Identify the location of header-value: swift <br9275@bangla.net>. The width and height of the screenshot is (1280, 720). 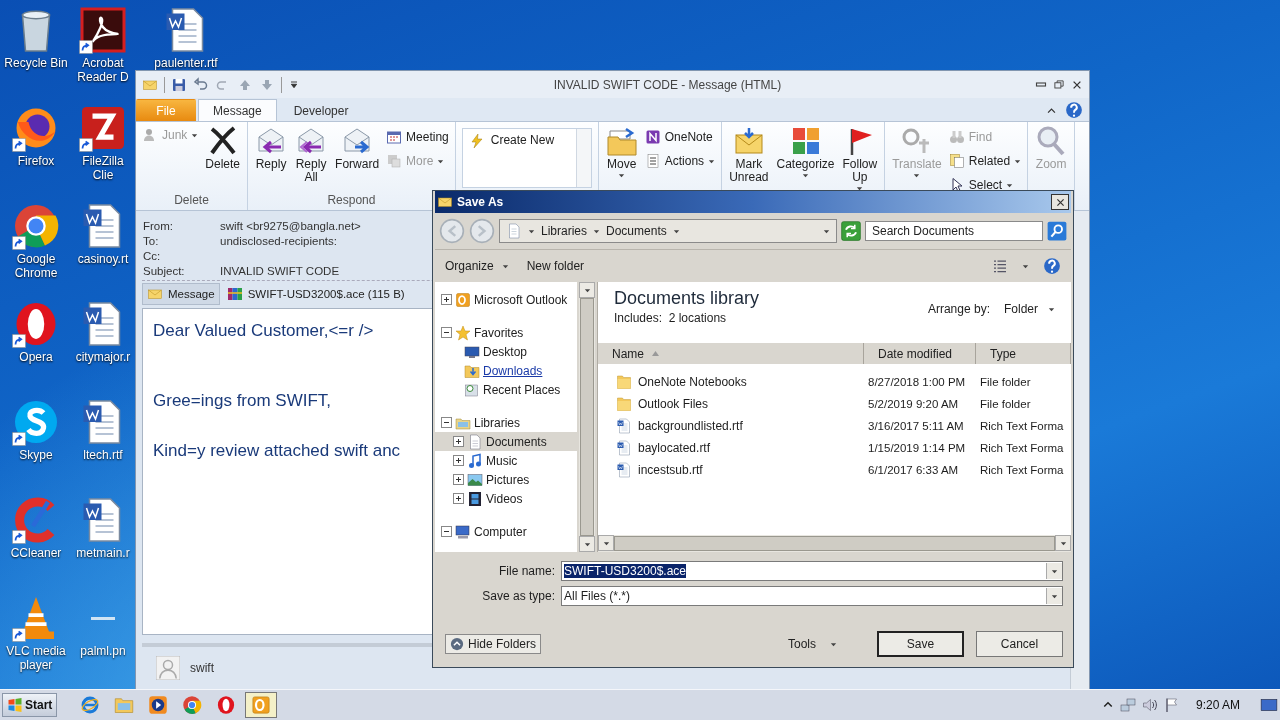
(290, 226).